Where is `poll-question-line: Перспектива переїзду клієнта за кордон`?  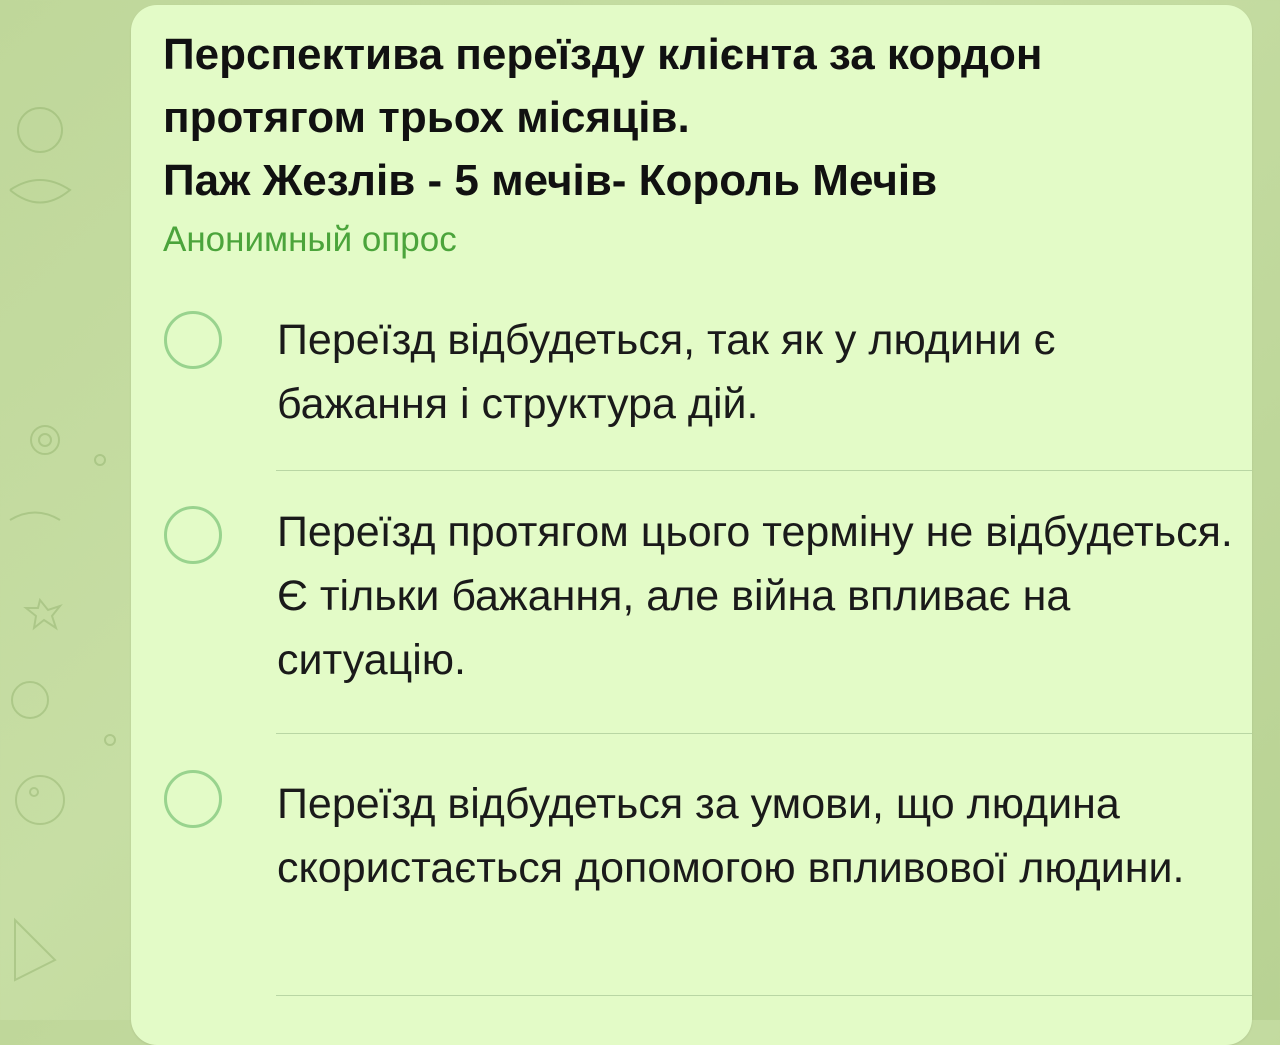
poll-question-line: Перспектива переїзду клієнта за кордон is located at coordinates (603, 54).